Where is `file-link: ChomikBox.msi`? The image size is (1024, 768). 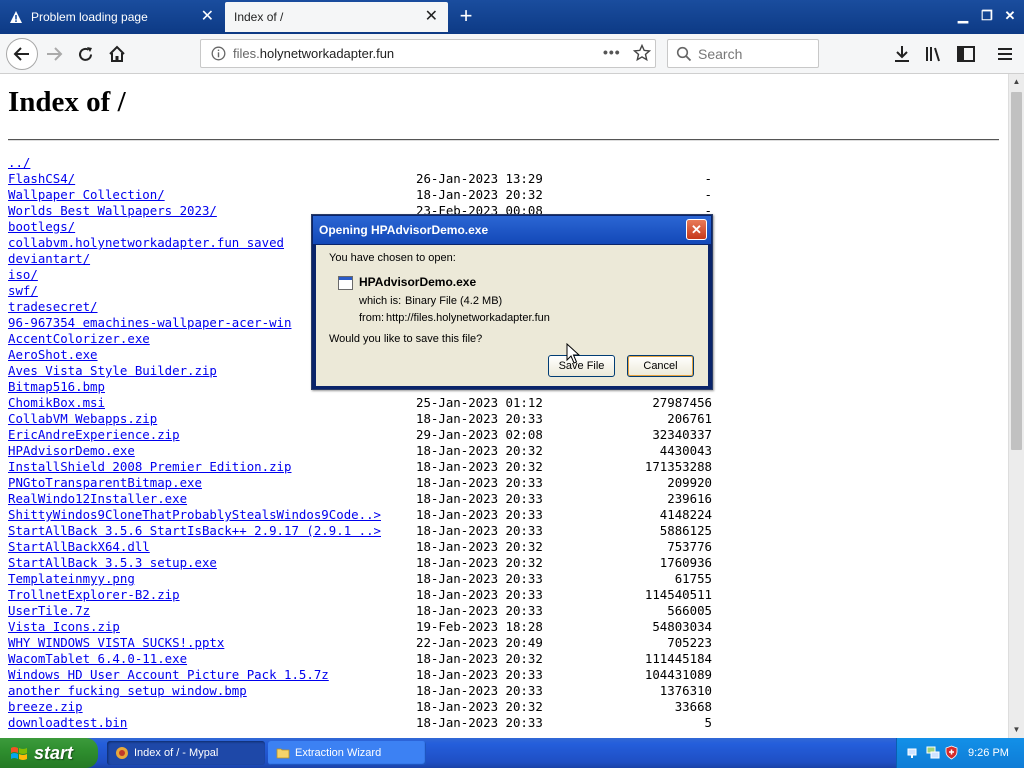 file-link: ChomikBox.msi is located at coordinates (56, 402).